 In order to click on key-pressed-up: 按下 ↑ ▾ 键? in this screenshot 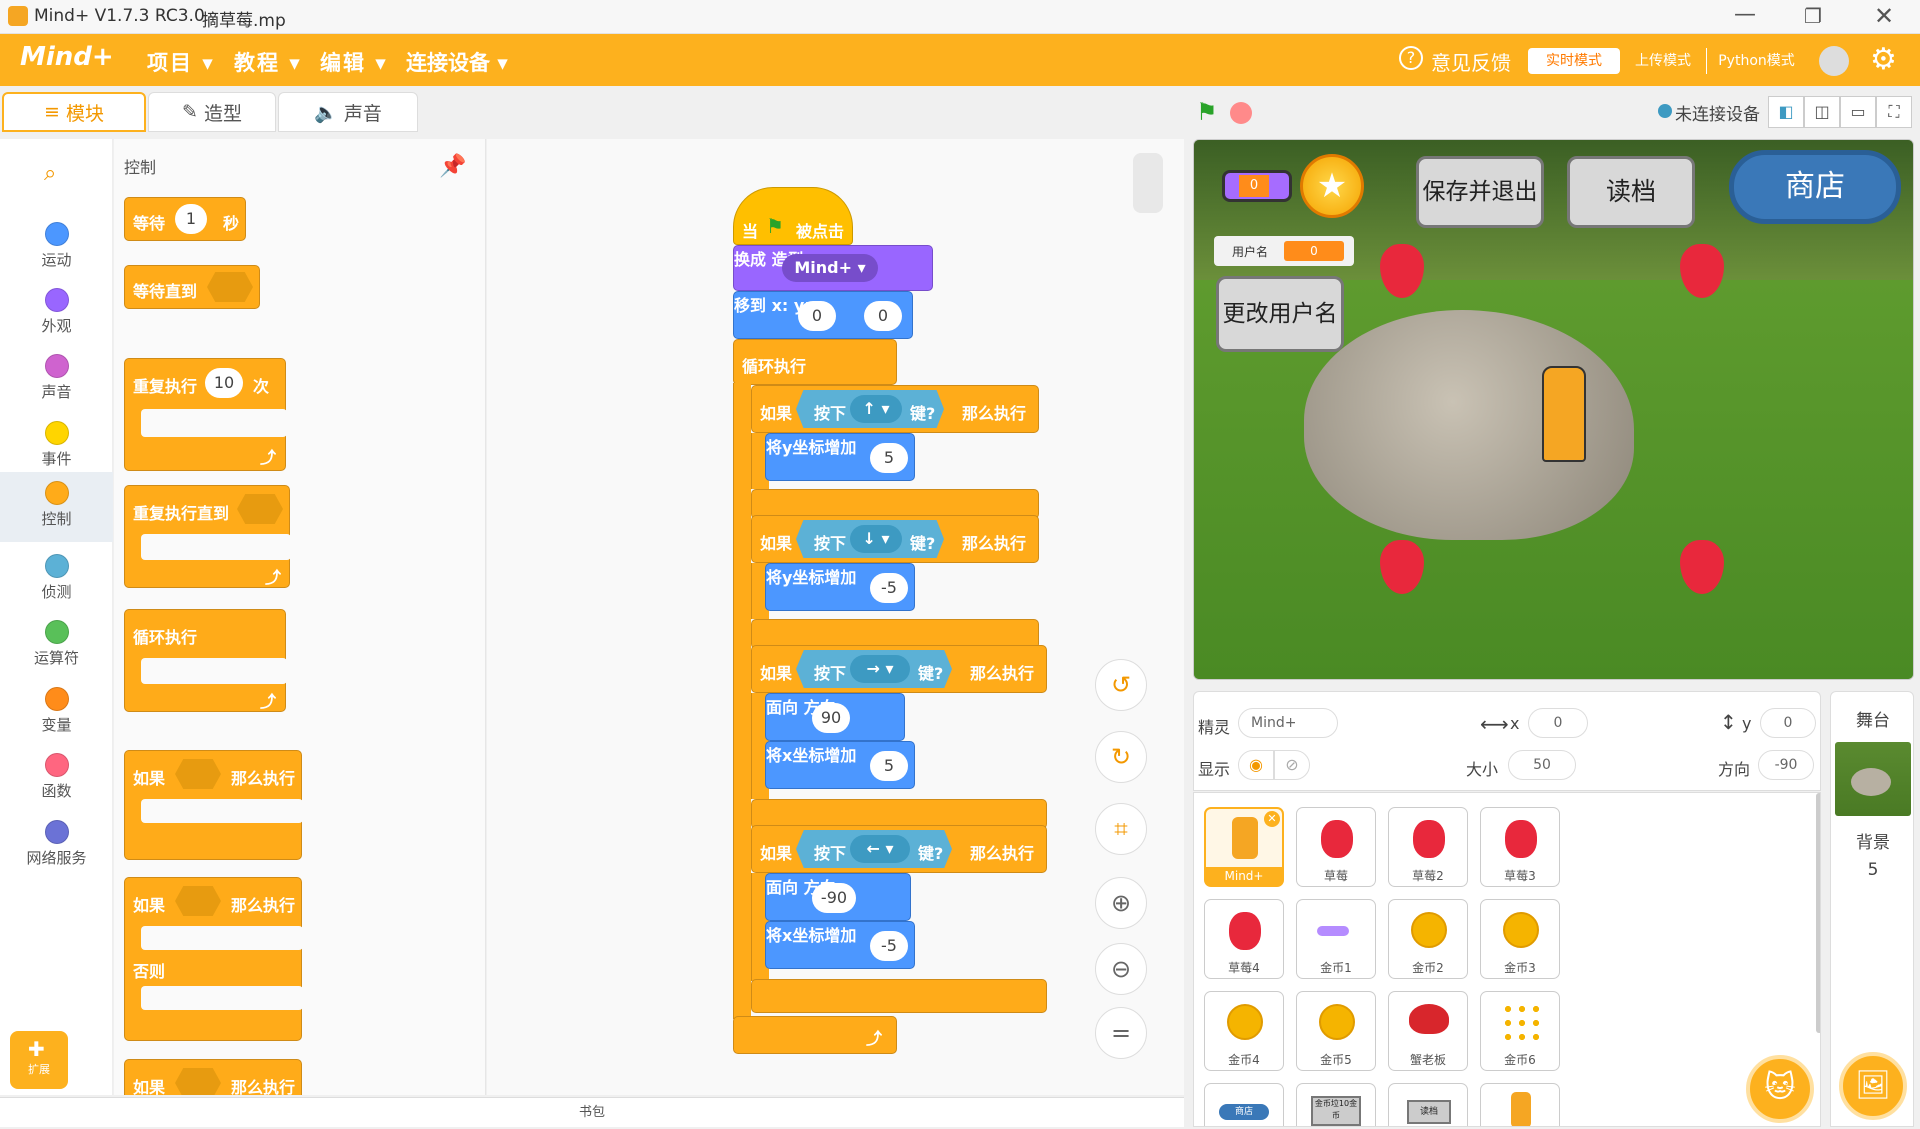, I will do `click(870, 409)`.